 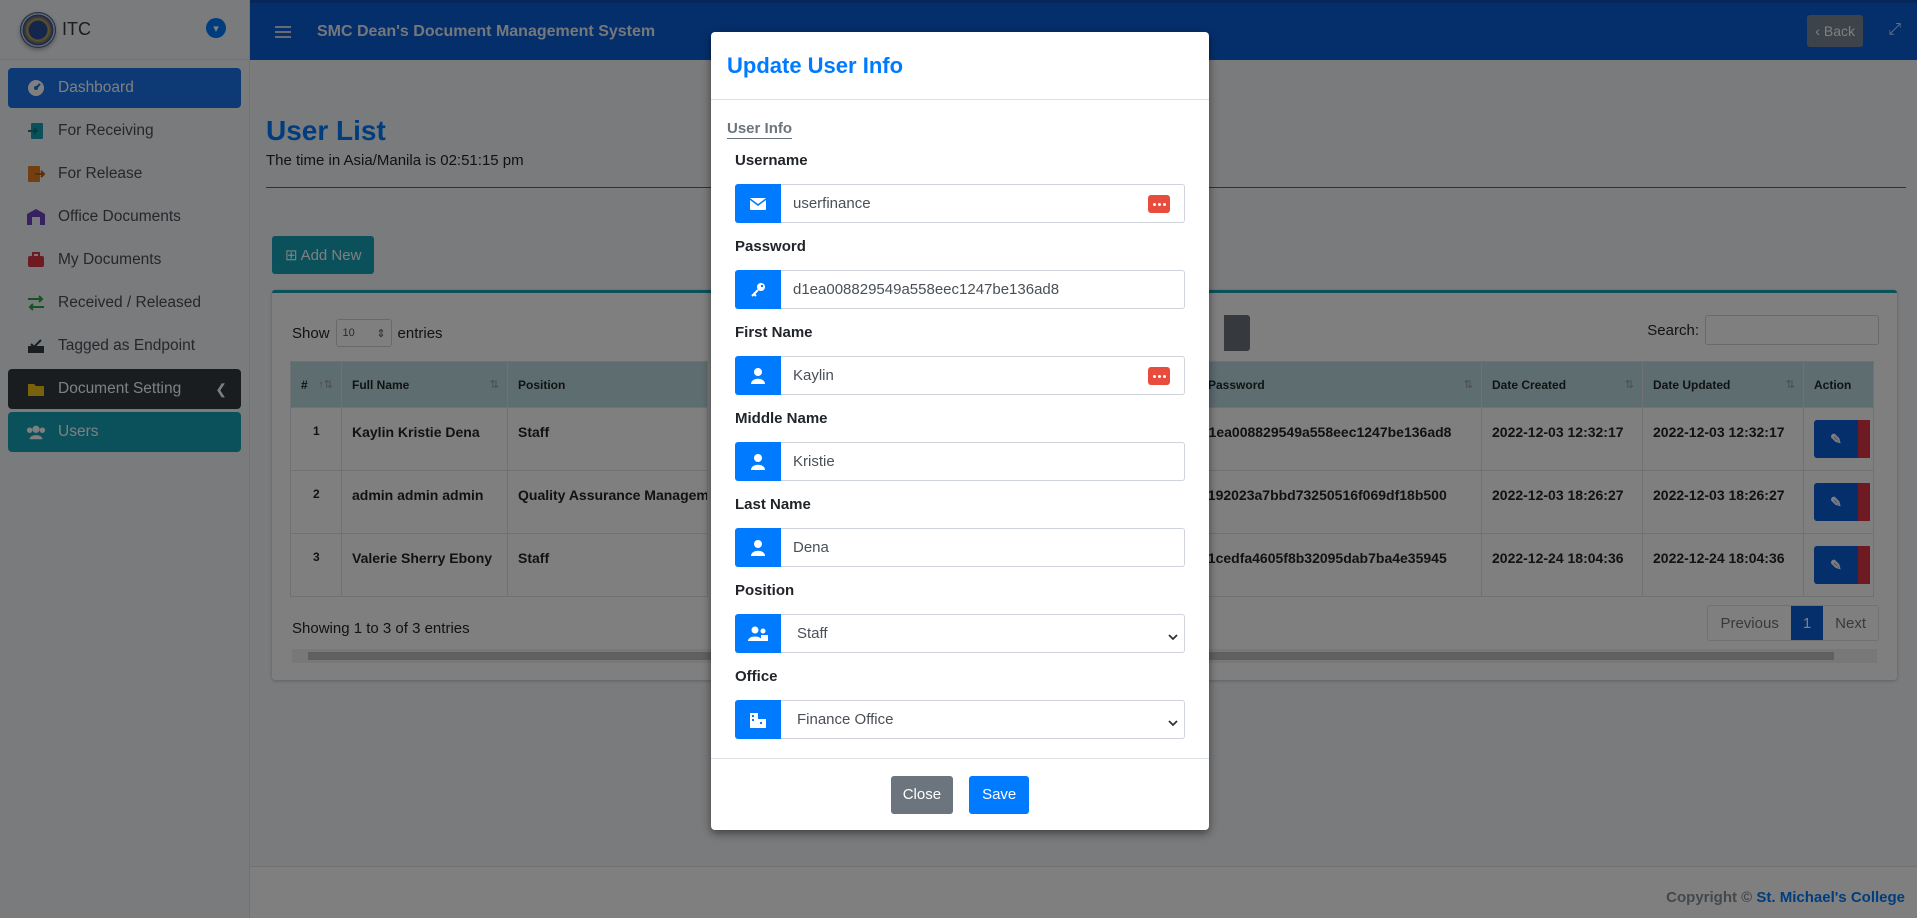 I want to click on last-name-label: Last Name, so click(x=773, y=504).